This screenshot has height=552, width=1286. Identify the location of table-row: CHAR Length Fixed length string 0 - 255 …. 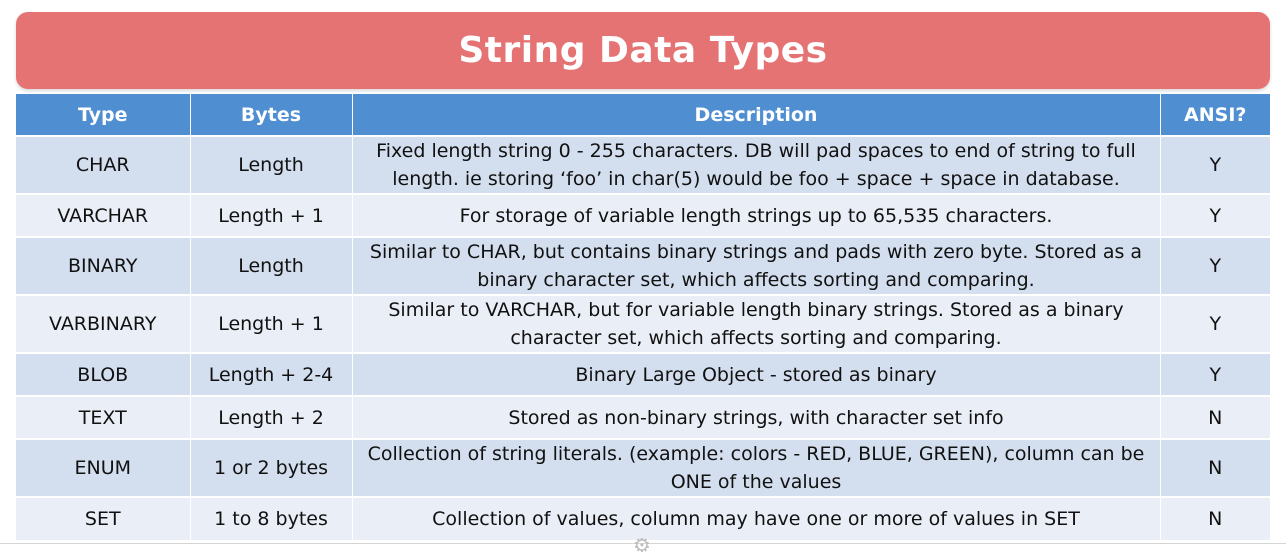
(643, 164).